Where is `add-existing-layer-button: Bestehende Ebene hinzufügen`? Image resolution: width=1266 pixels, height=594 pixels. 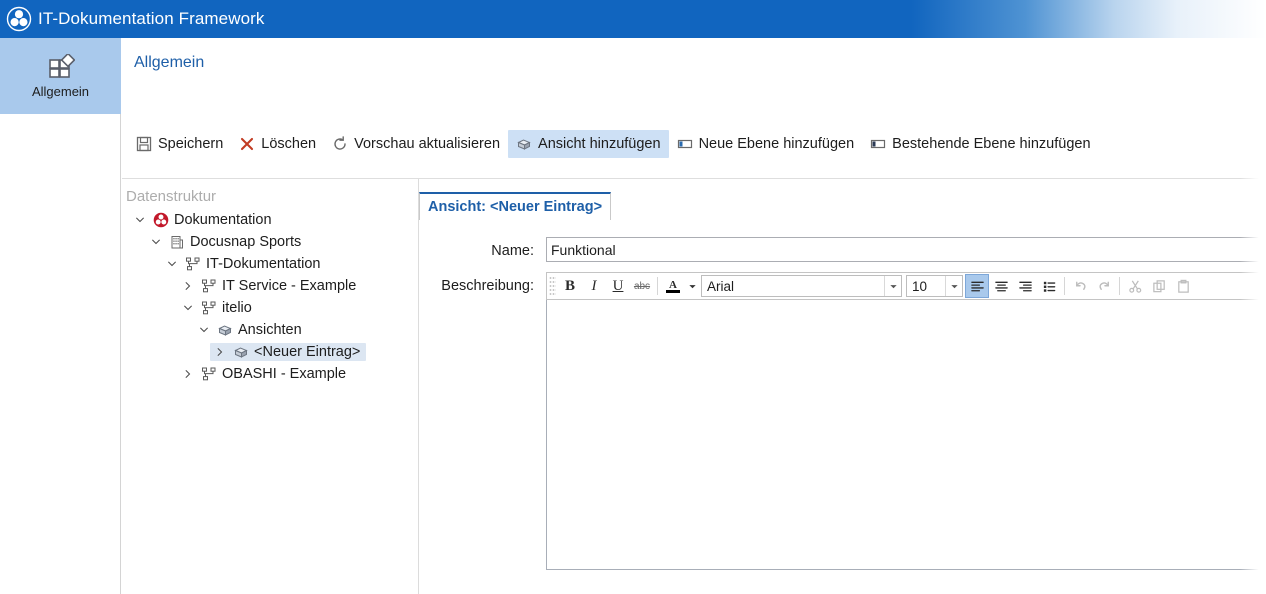 add-existing-layer-button: Bestehende Ebene hinzufügen is located at coordinates (980, 144).